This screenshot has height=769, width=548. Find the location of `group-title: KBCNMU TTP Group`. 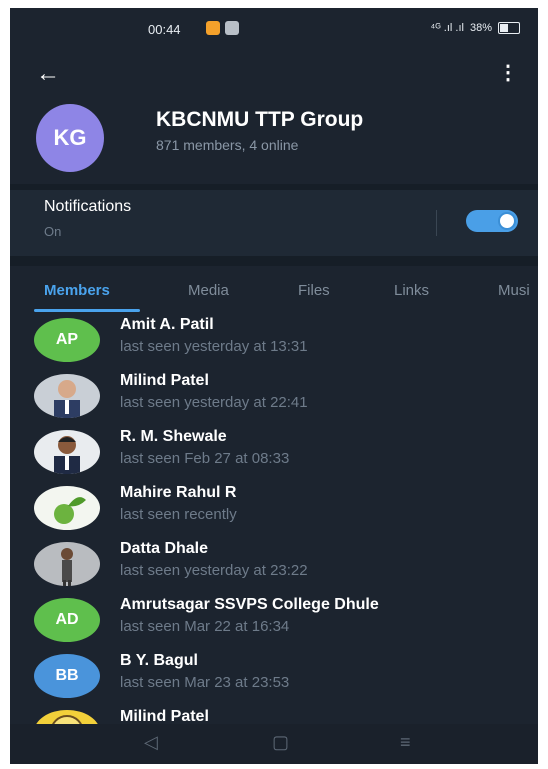

group-title: KBCNMU TTP Group is located at coordinates (260, 119).